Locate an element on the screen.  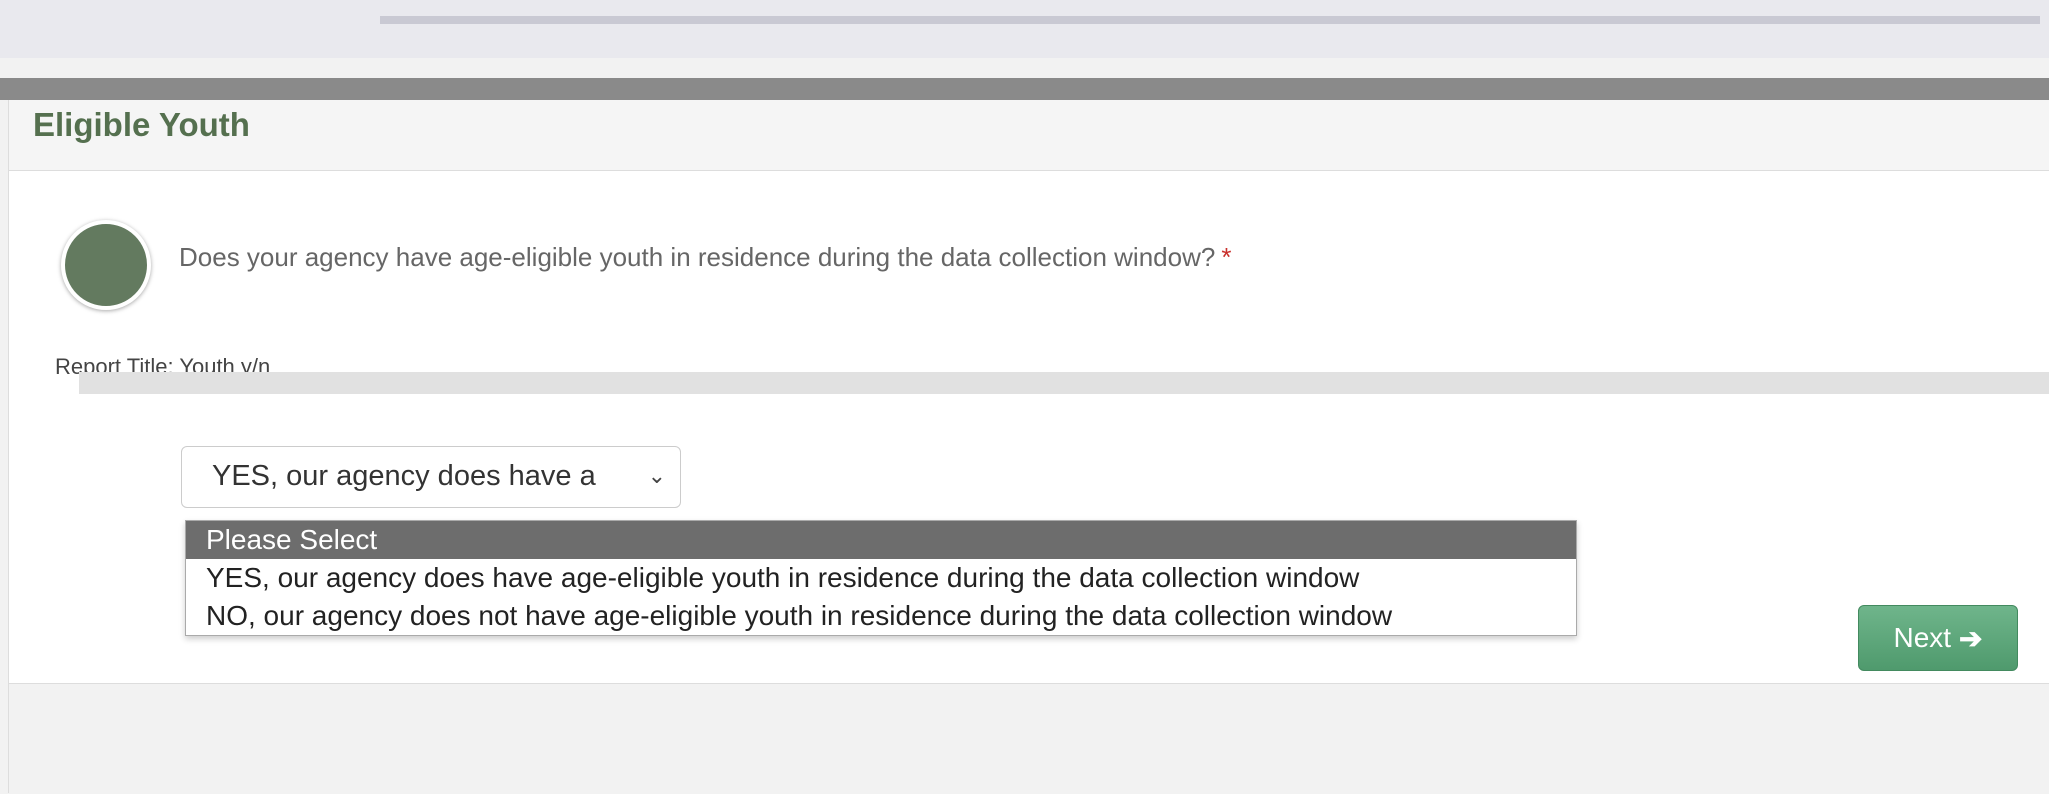
next-button-label: Next is located at coordinates (1922, 637).